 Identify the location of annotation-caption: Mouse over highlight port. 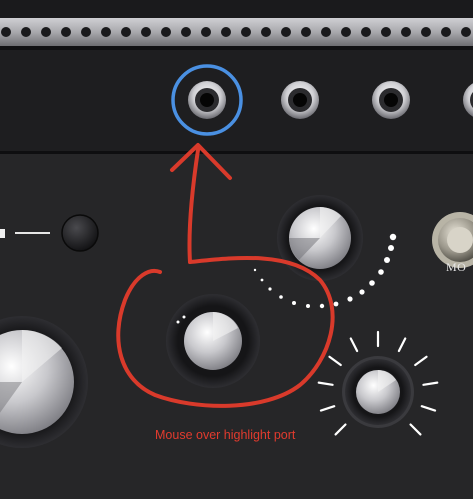
(225, 435).